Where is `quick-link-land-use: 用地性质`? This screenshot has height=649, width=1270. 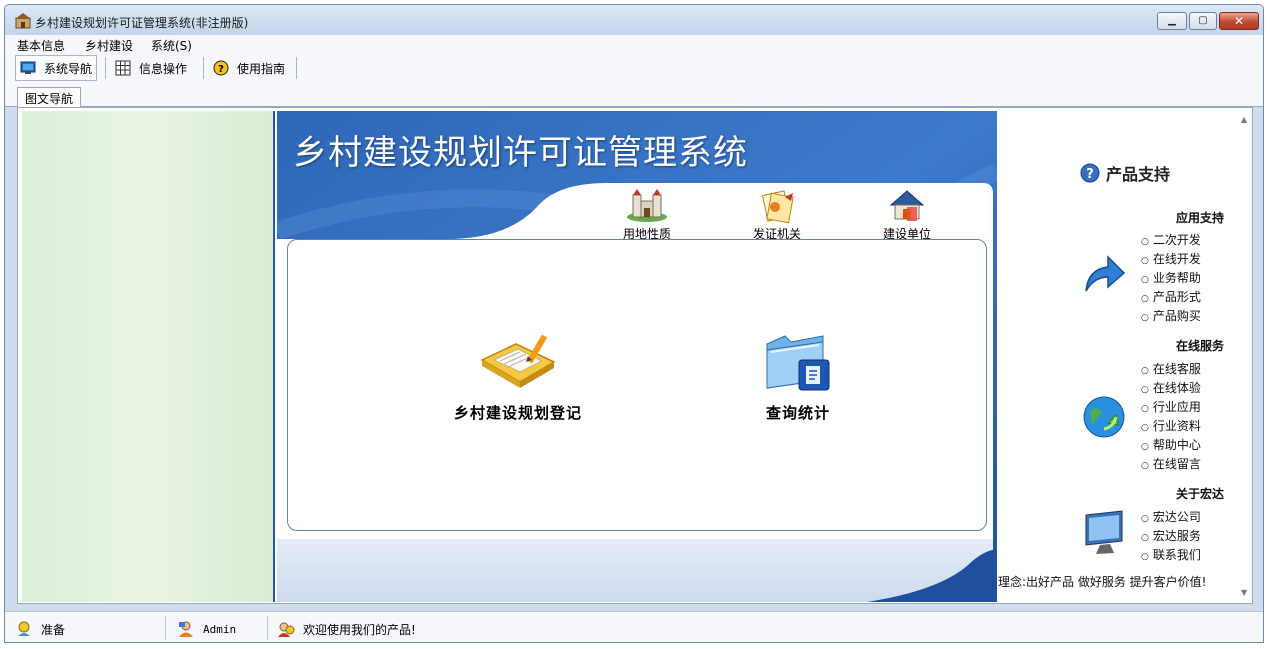
quick-link-land-use: 用地性质 is located at coordinates (647, 215).